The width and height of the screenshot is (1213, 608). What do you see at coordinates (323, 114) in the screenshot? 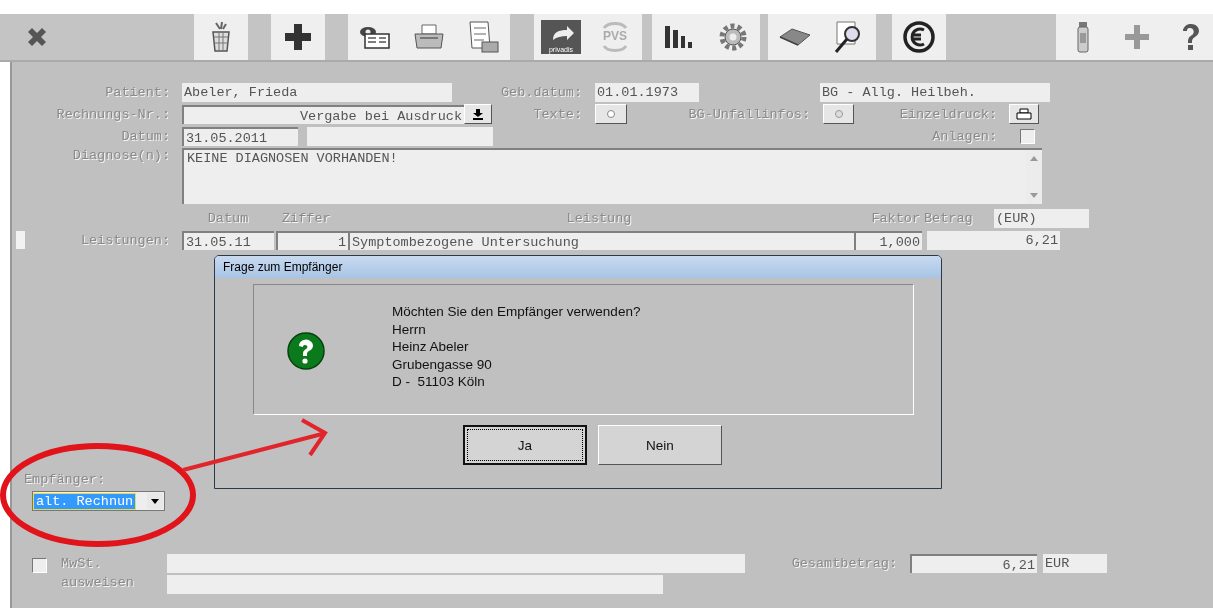
I see `invoice-number-field: Vergabe bei Ausdruck` at bounding box center [323, 114].